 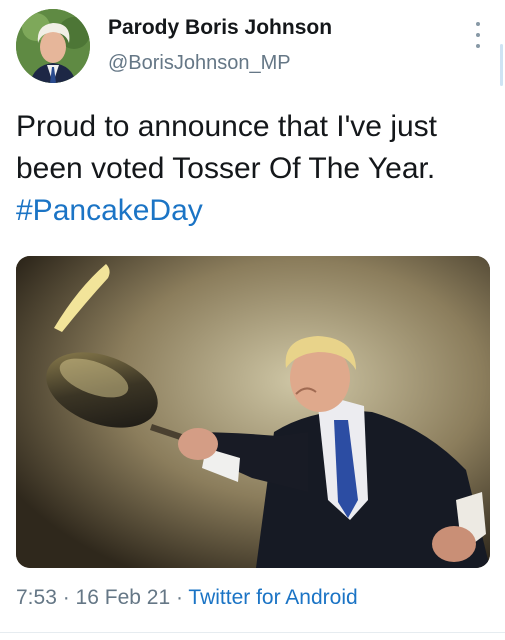 What do you see at coordinates (478, 35) in the screenshot?
I see `more-options-button` at bounding box center [478, 35].